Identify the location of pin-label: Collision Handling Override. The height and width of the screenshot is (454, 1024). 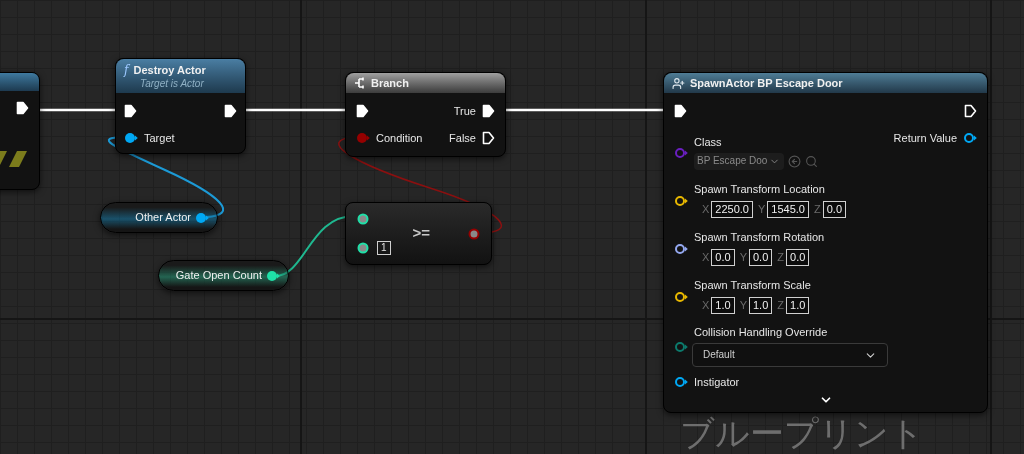
(761, 332).